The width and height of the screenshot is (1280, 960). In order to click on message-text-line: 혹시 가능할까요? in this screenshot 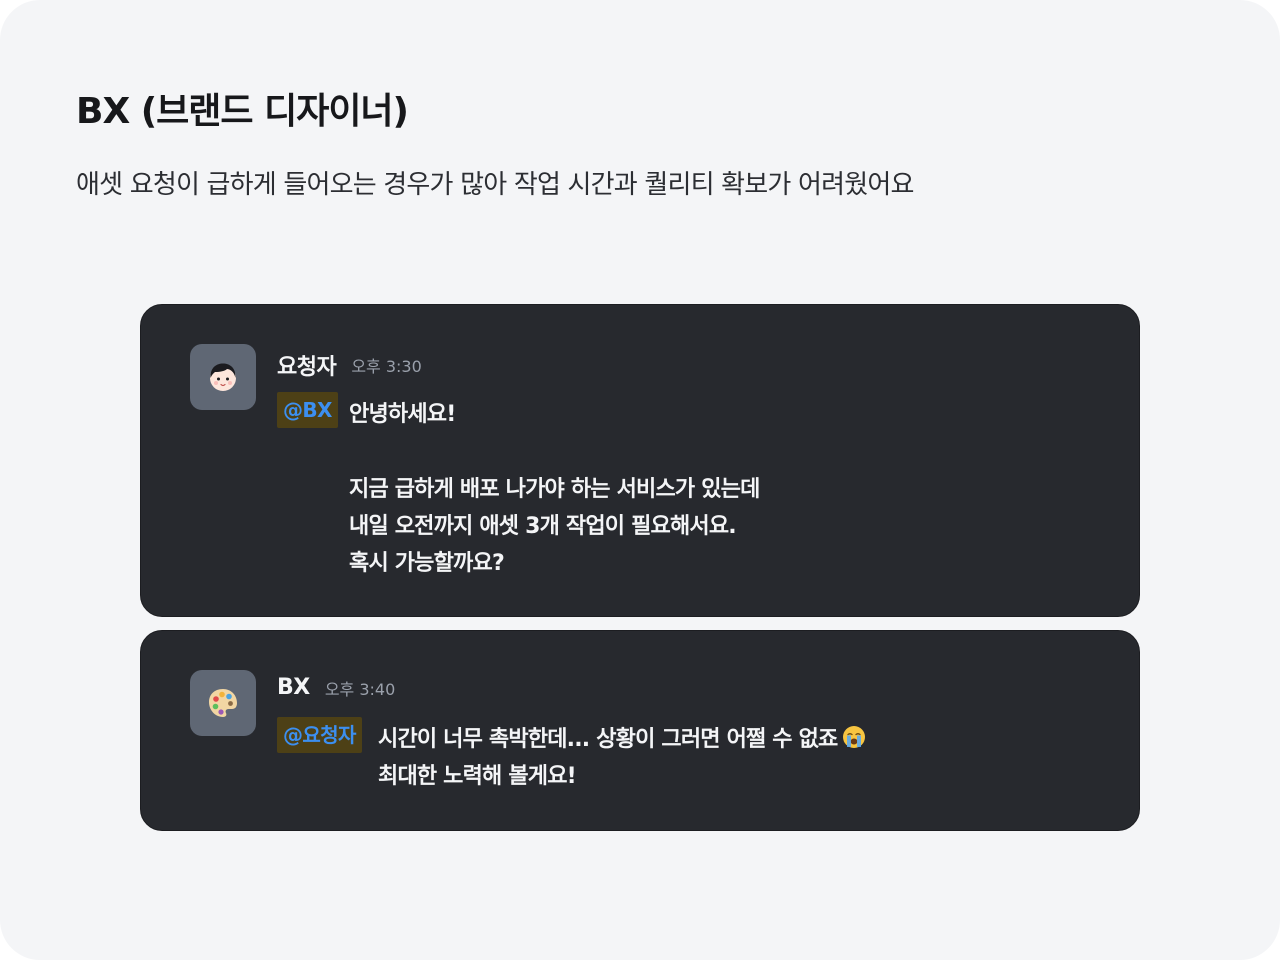, I will do `click(427, 563)`.